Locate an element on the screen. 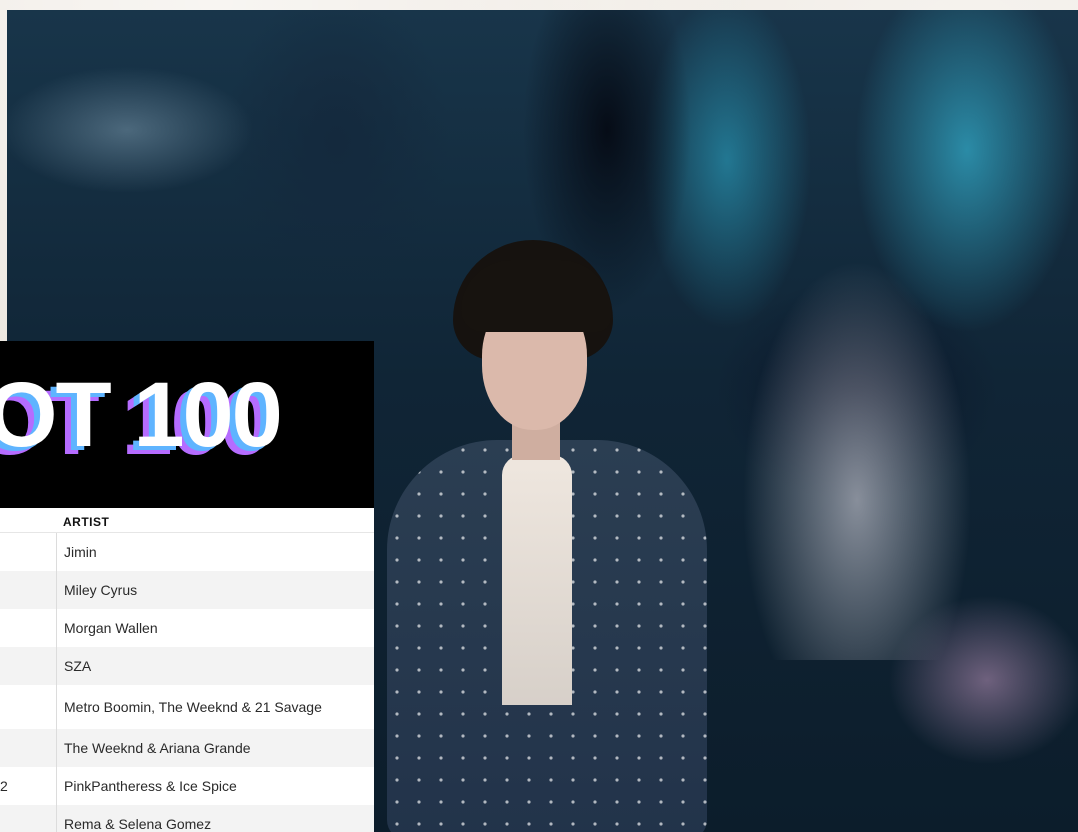 The width and height of the screenshot is (1078, 832). table-row: Metro Boomin, The Weeknd & 21 Savage is located at coordinates (187, 707).